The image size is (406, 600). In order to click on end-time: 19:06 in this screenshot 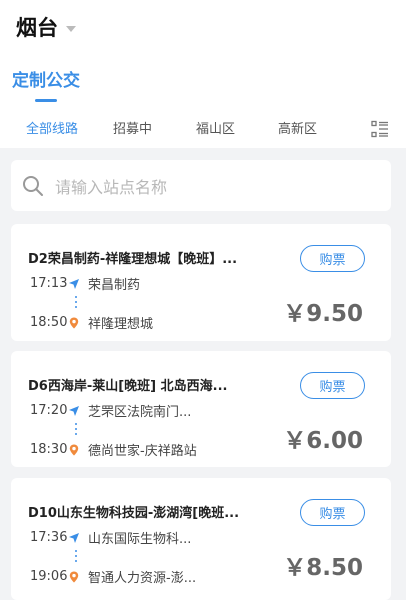, I will do `click(49, 576)`.